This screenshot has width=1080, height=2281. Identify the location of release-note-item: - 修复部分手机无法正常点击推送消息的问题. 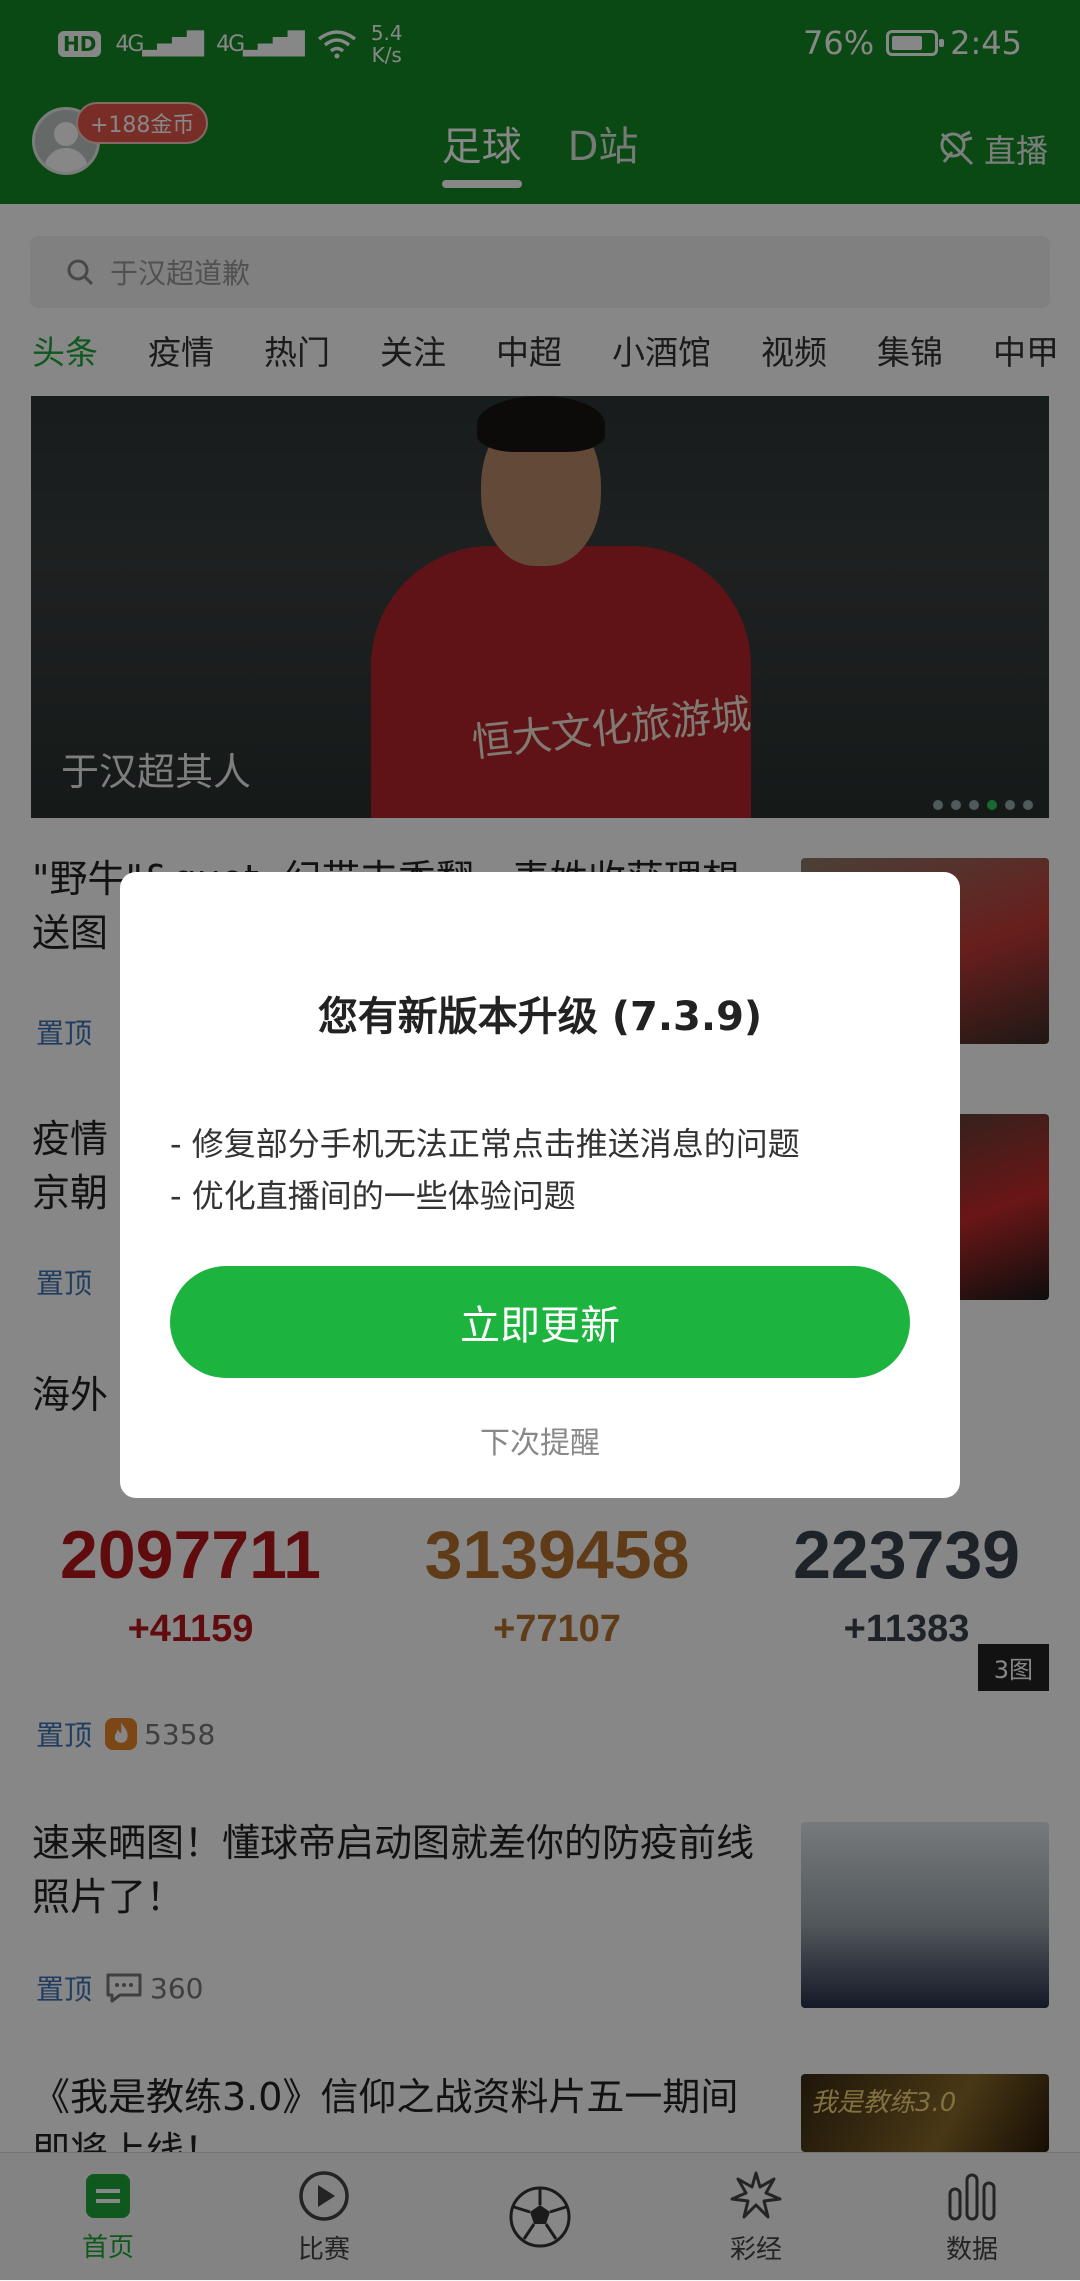
(485, 1144).